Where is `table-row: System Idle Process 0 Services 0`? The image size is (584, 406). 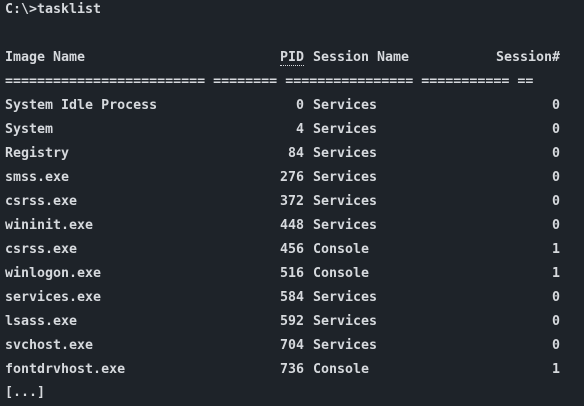 table-row: System Idle Process 0 Services 0 is located at coordinates (292, 106).